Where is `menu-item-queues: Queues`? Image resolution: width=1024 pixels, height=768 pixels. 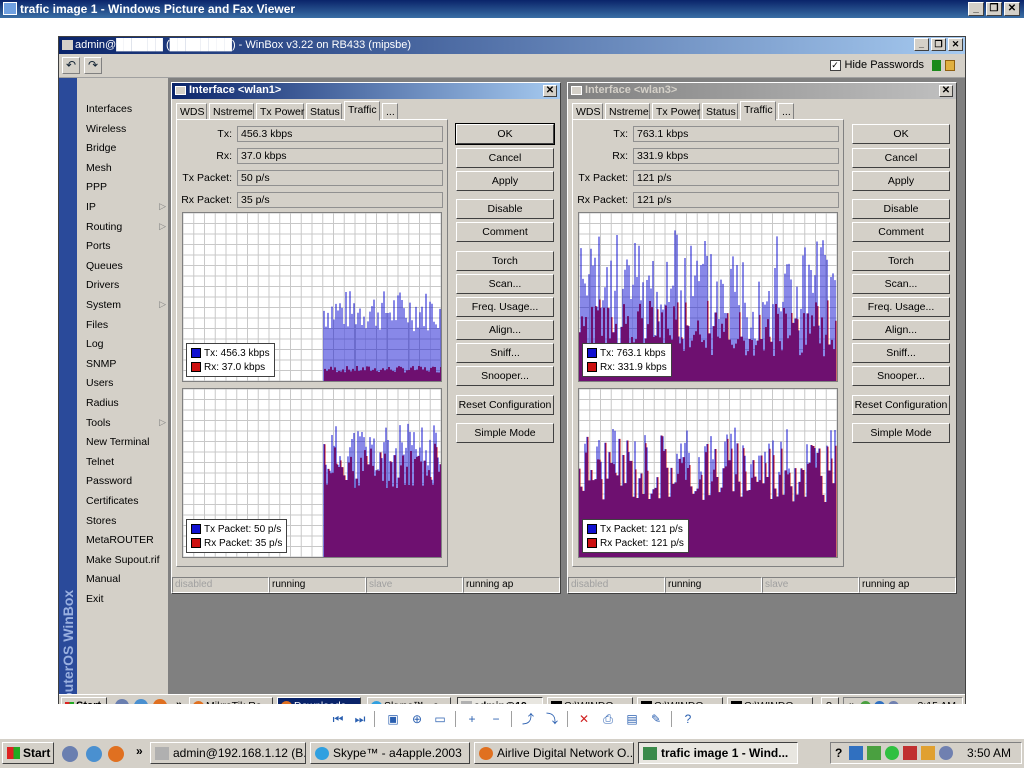 menu-item-queues: Queues is located at coordinates (126, 266).